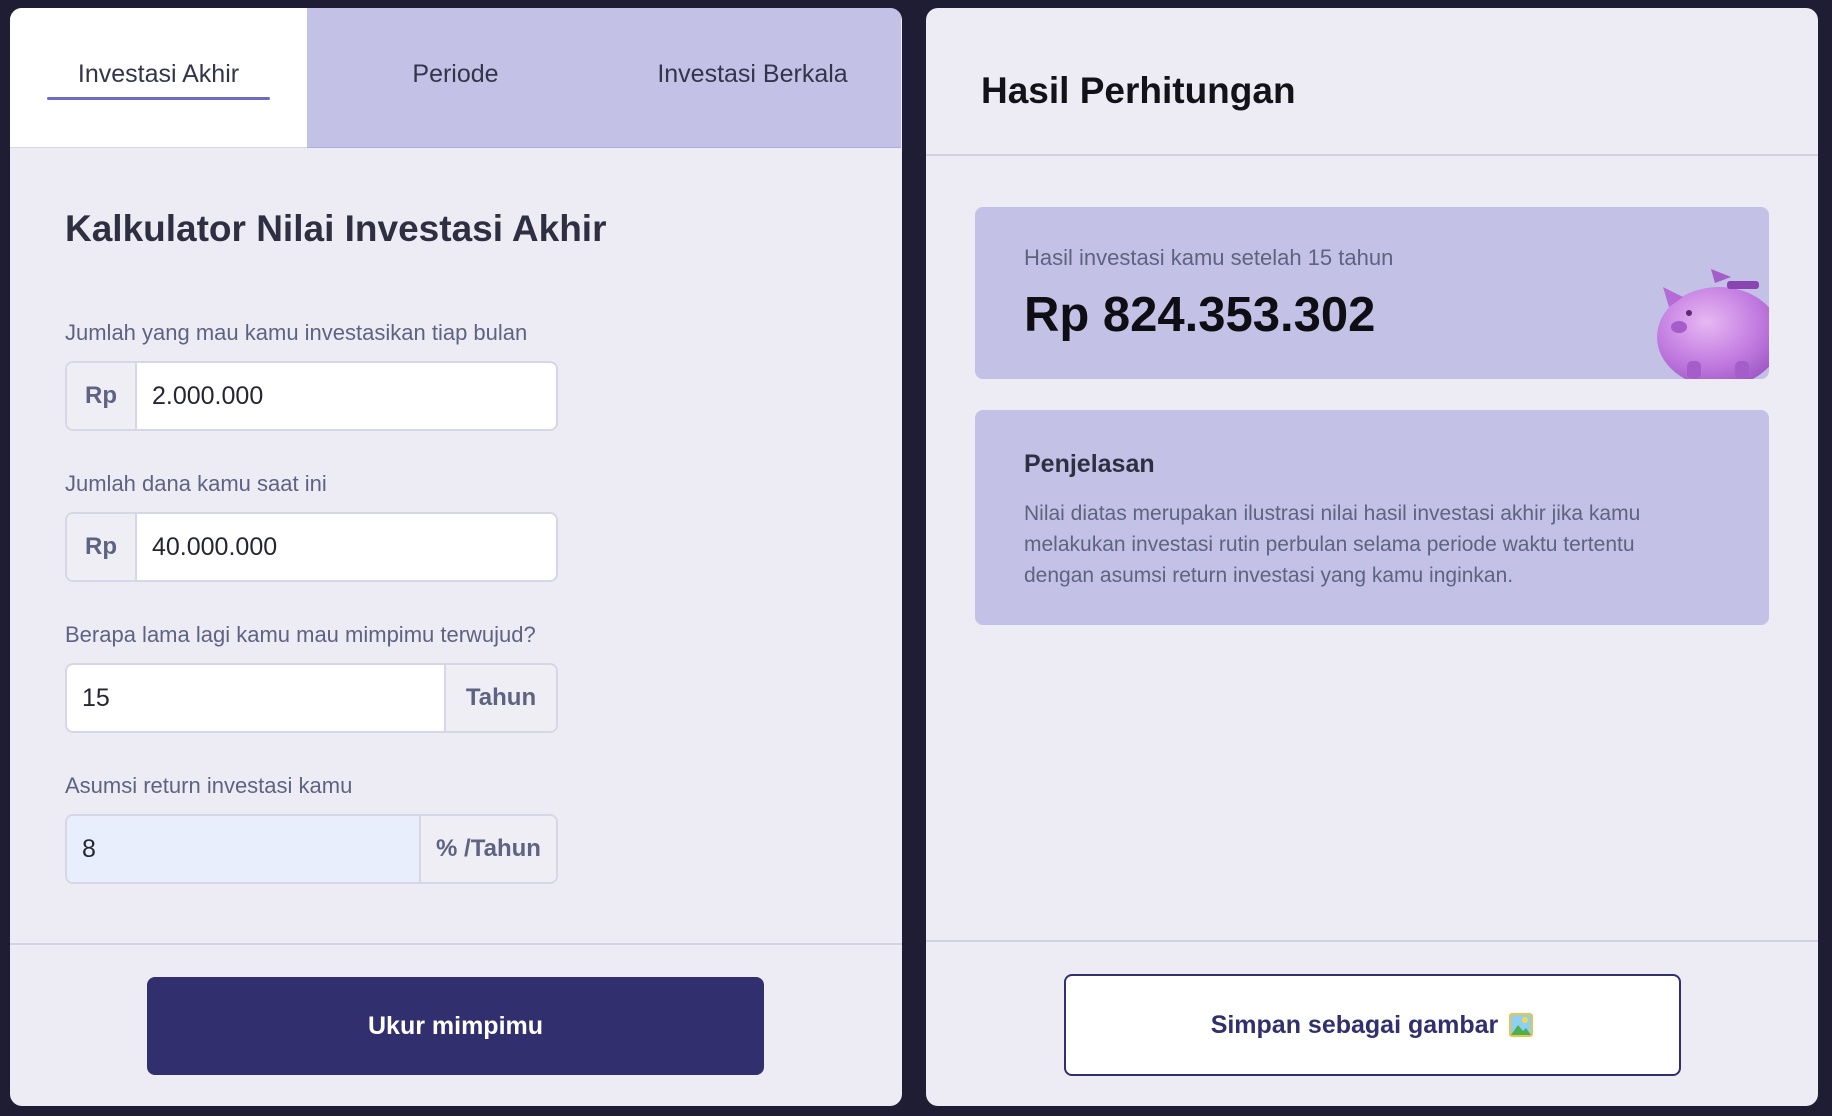 This screenshot has height=1116, width=1832. Describe the element at coordinates (752, 74) in the screenshot. I see `tab-label: Investasi Berkala` at that location.